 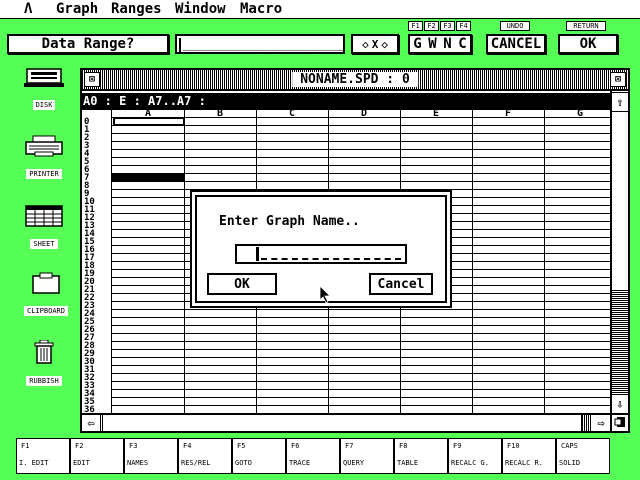 What do you see at coordinates (384, 44) in the screenshot?
I see `right-arrow-icon: ◇` at bounding box center [384, 44].